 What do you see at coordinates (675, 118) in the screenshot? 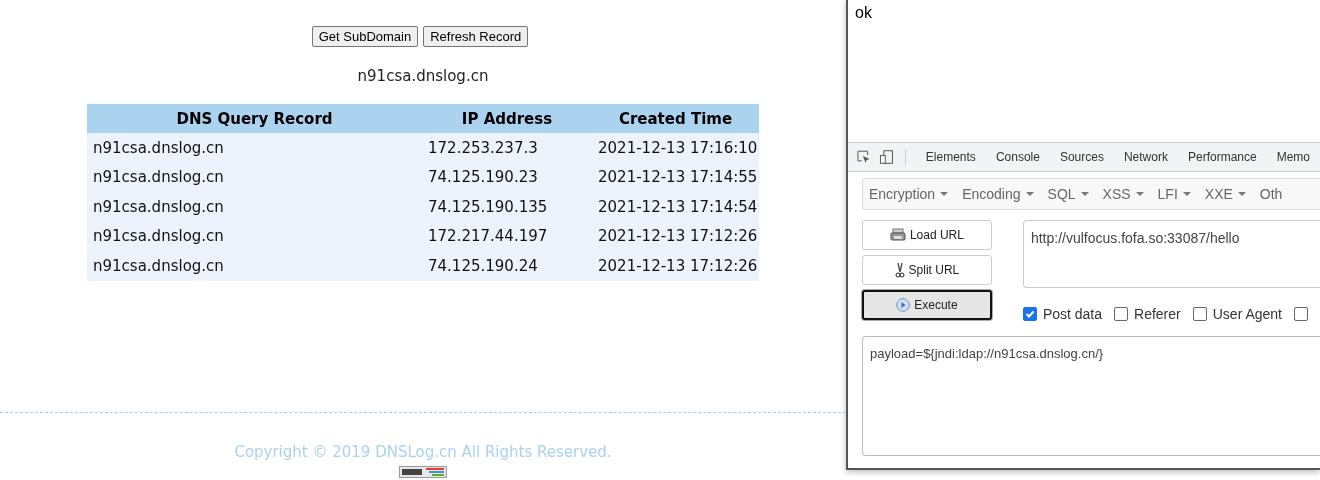
I see `column-header: Created Time` at bounding box center [675, 118].